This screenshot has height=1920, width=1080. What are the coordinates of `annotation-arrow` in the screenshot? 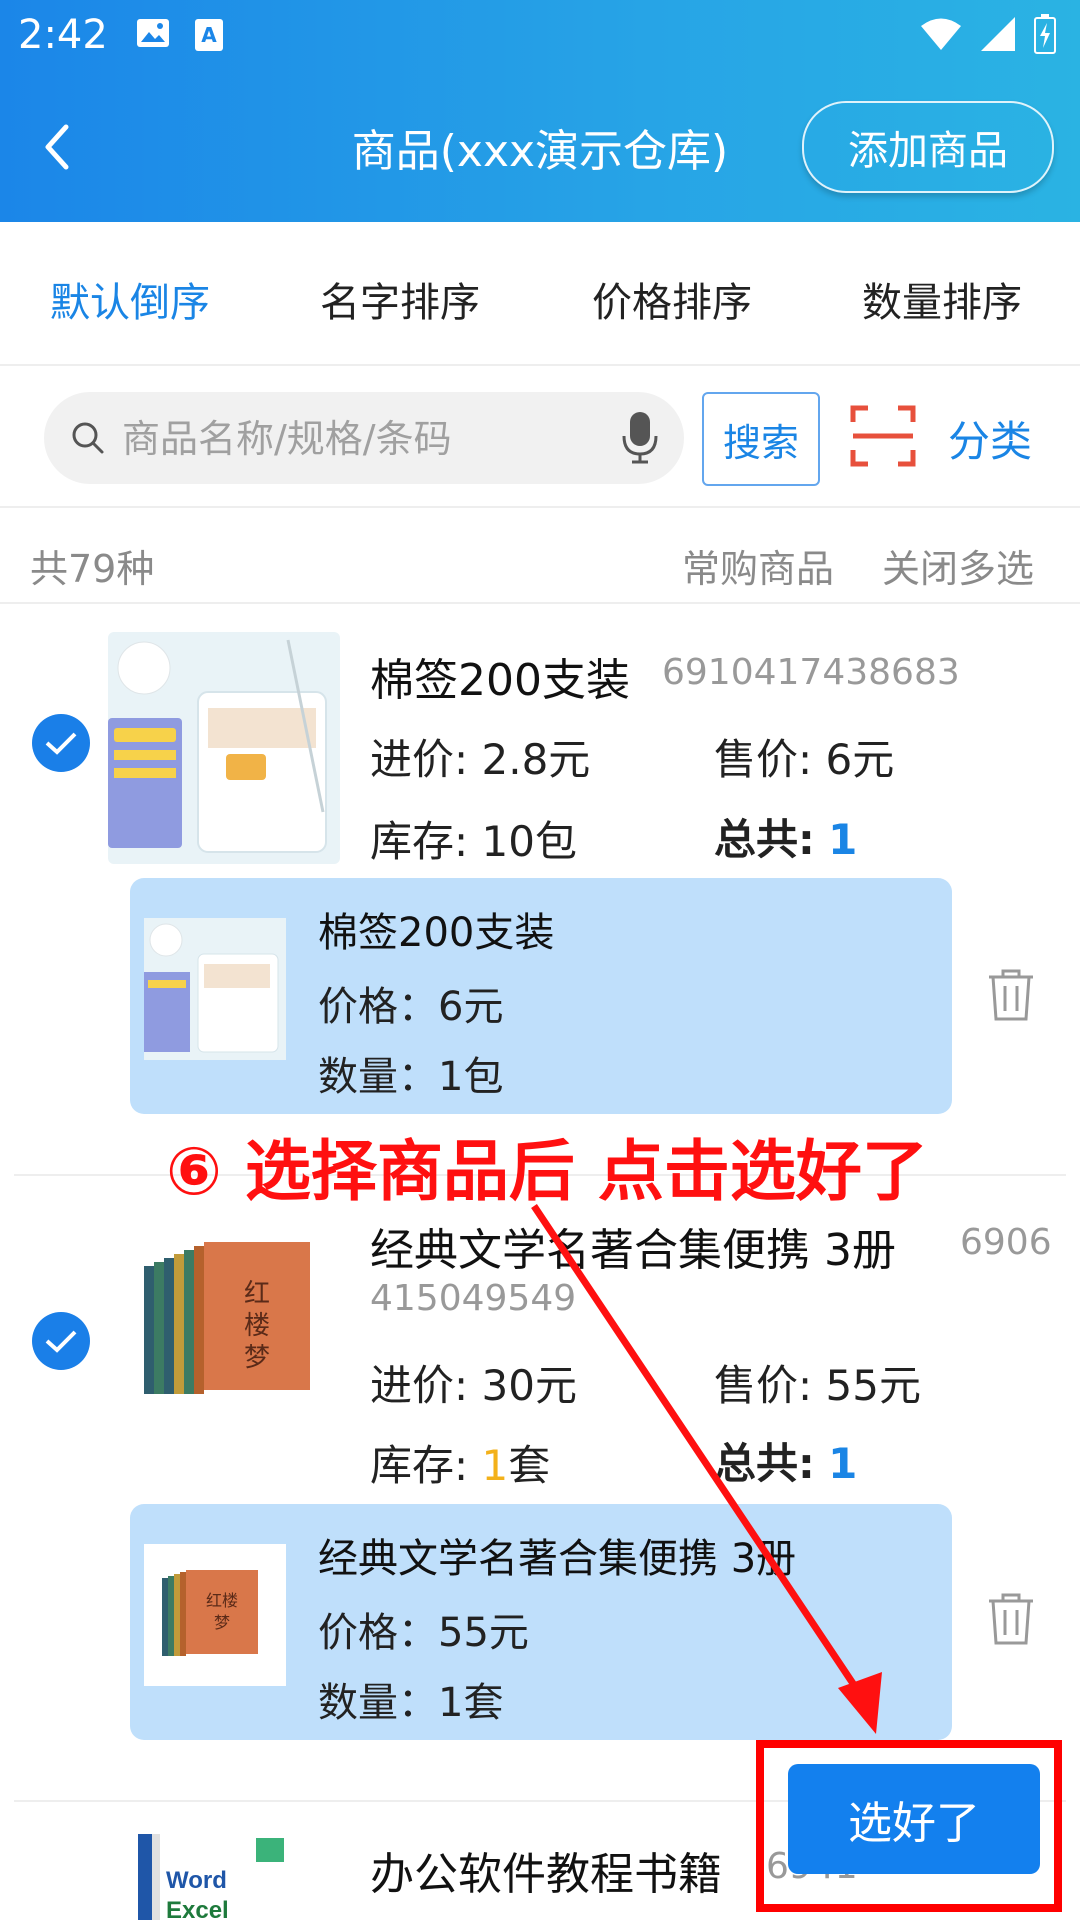 It's located at (706, 1469).